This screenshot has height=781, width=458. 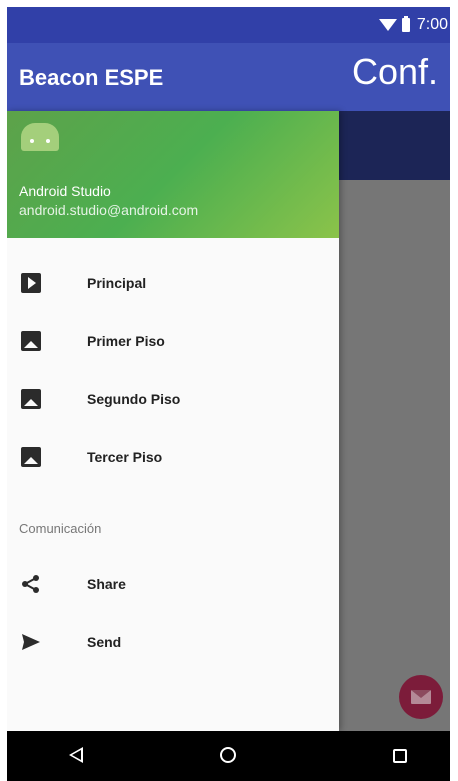 I want to click on header-user-email: android.studio@android.com, so click(x=109, y=210).